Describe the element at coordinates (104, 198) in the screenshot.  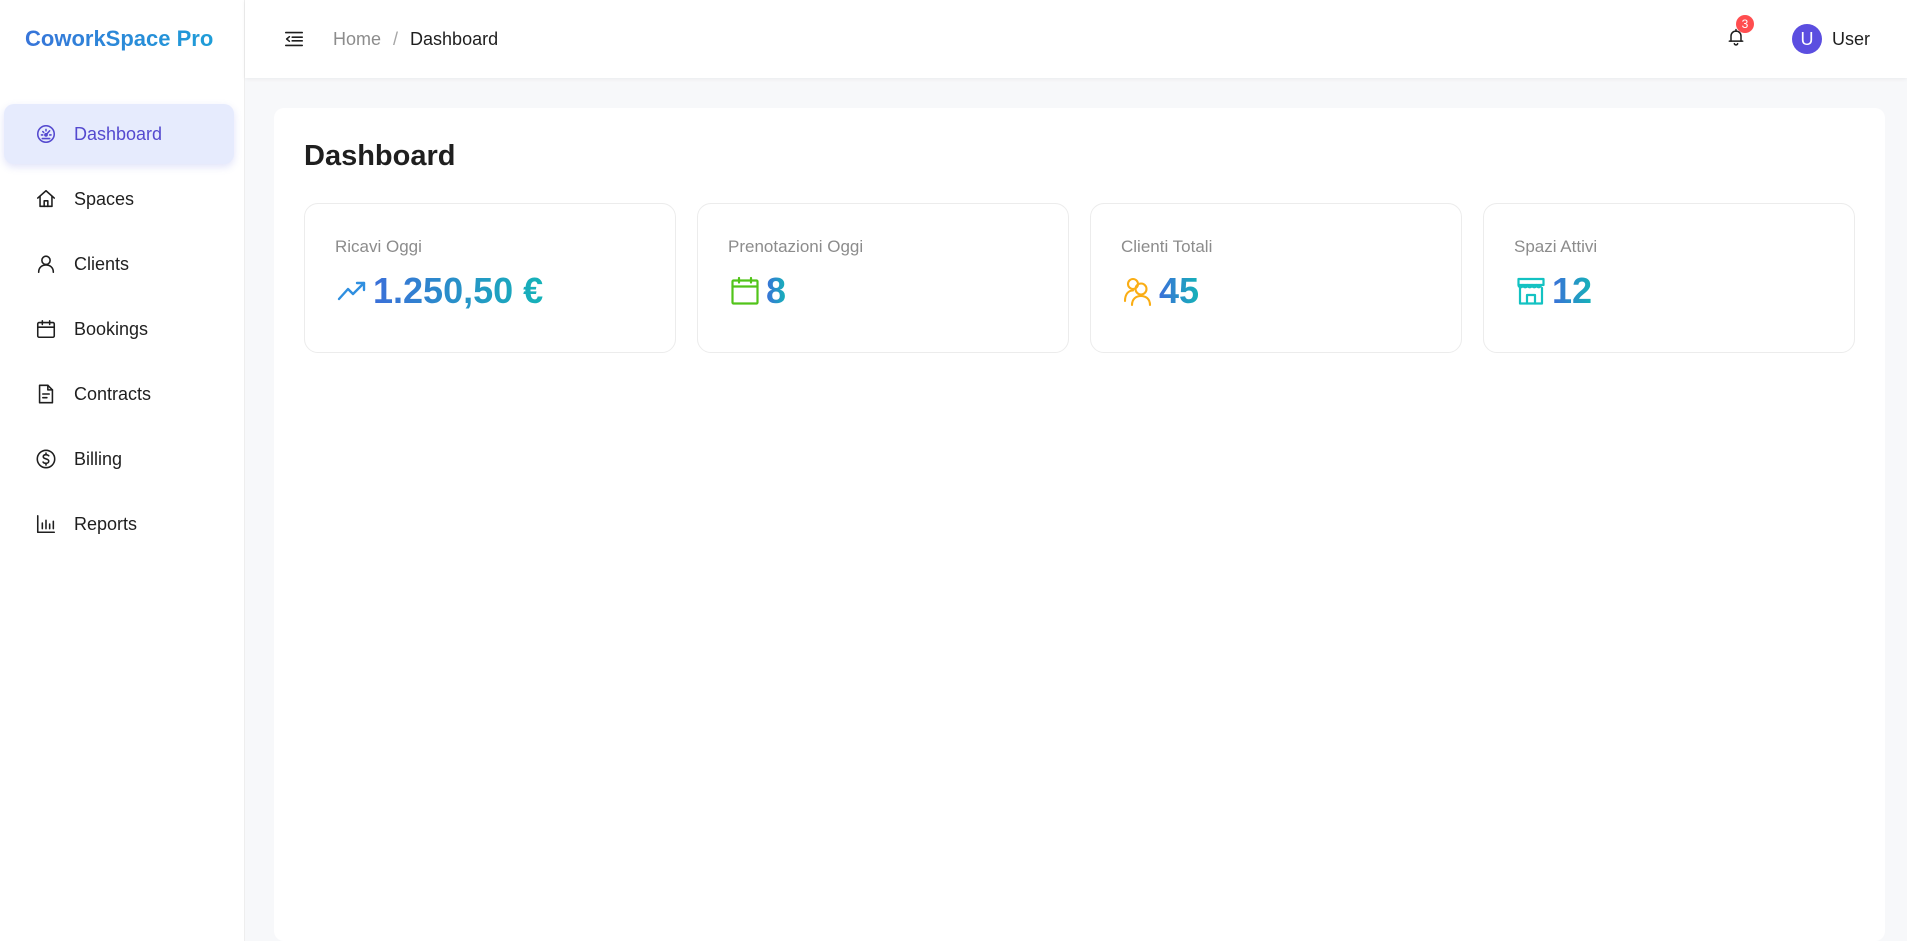
I see `sidebar-item-label: Spaces` at that location.